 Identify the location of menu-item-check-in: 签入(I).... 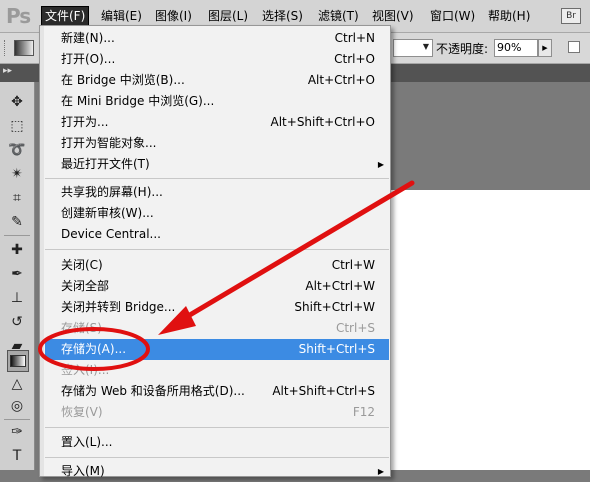
(85, 370).